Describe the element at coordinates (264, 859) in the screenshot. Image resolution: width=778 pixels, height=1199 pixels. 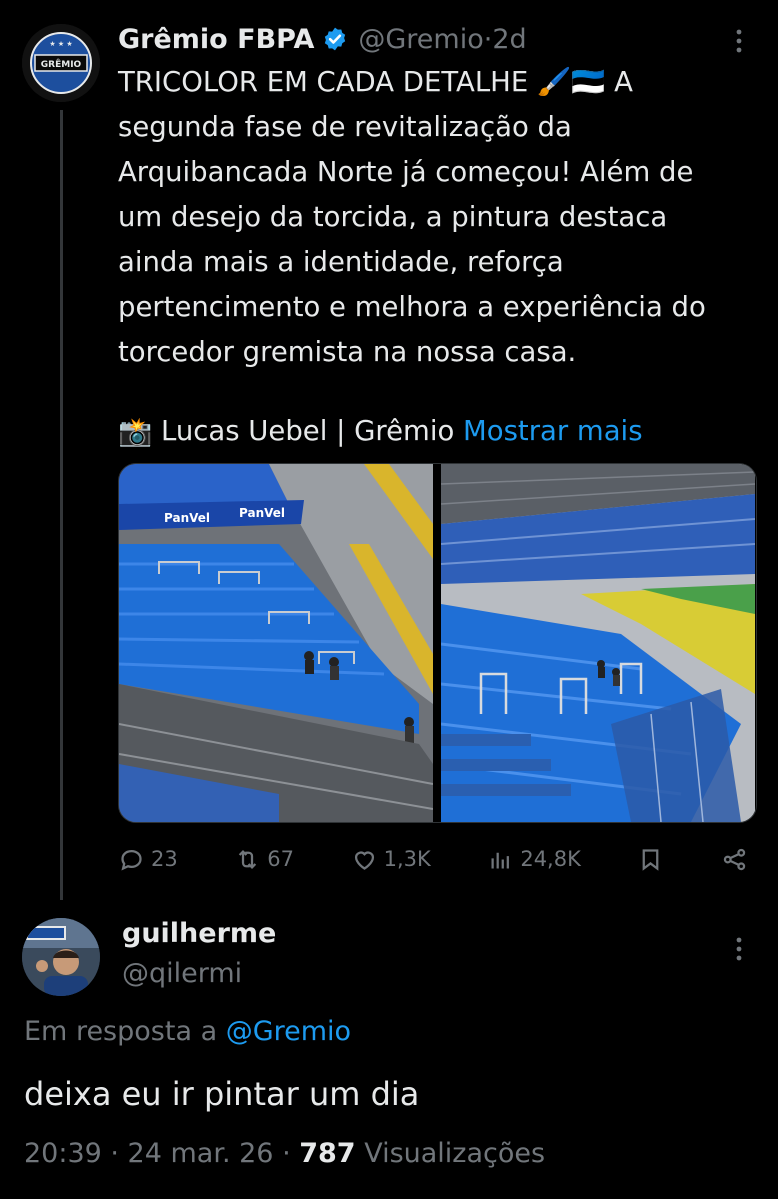
I see `repost-button: 67` at that location.